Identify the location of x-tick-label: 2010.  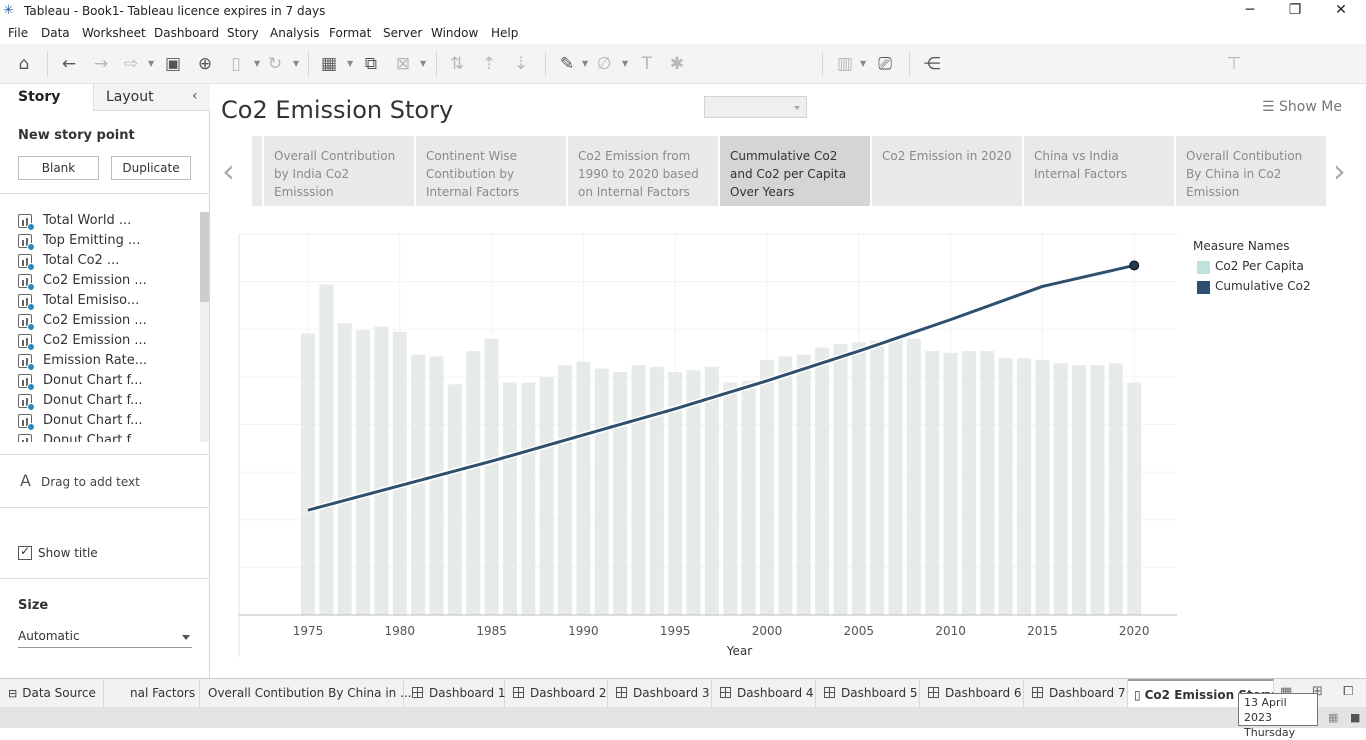
(950, 631).